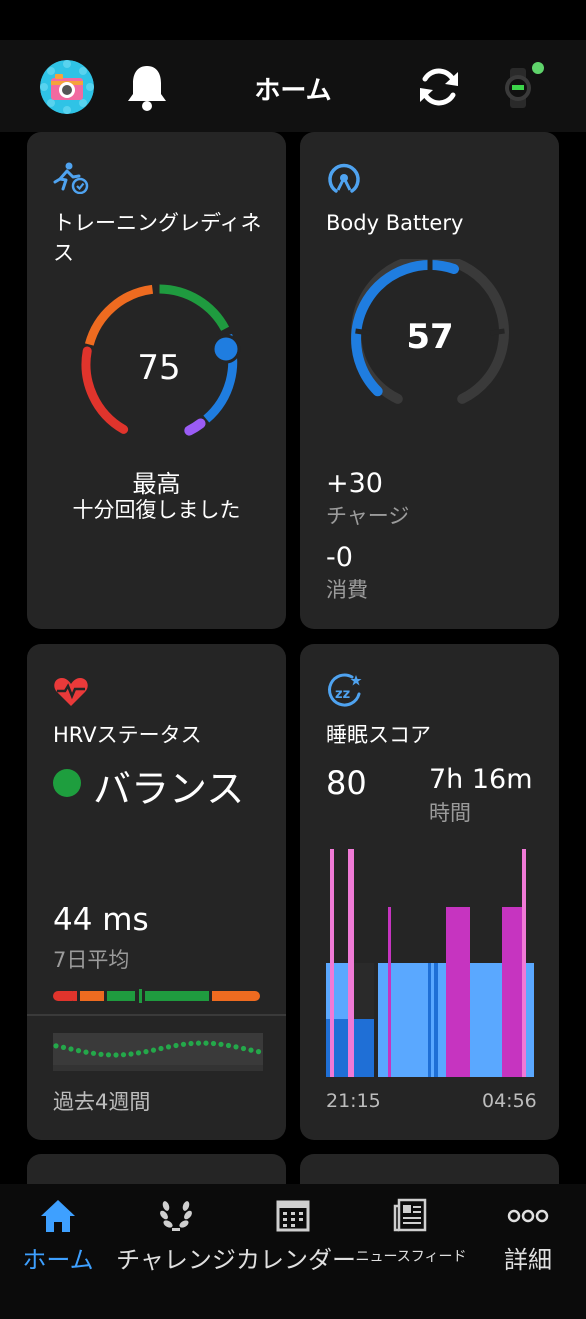 This screenshot has width=586, height=1319. Describe the element at coordinates (156, 1015) in the screenshot. I see `hrv-divider` at that location.